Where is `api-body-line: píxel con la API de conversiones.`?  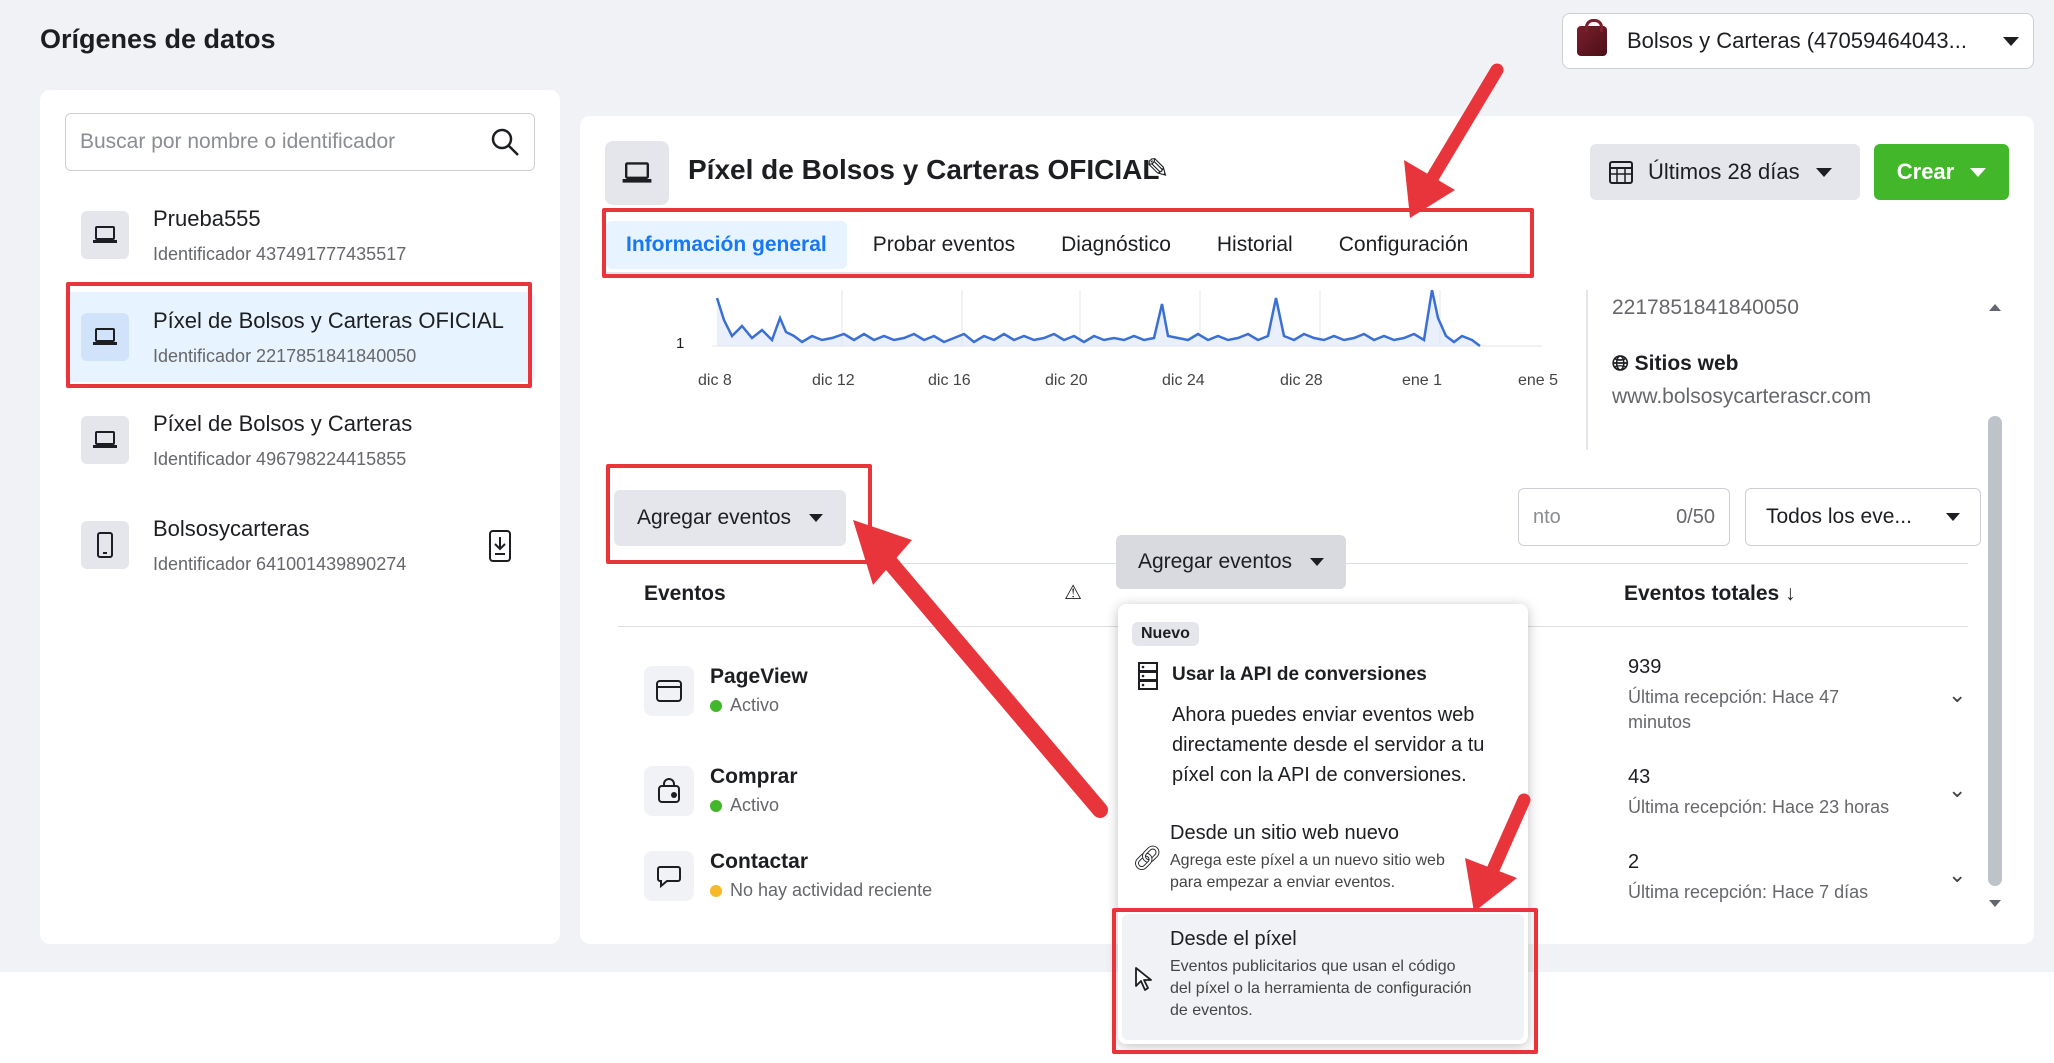
api-body-line: píxel con la API de conversiones. is located at coordinates (1319, 775).